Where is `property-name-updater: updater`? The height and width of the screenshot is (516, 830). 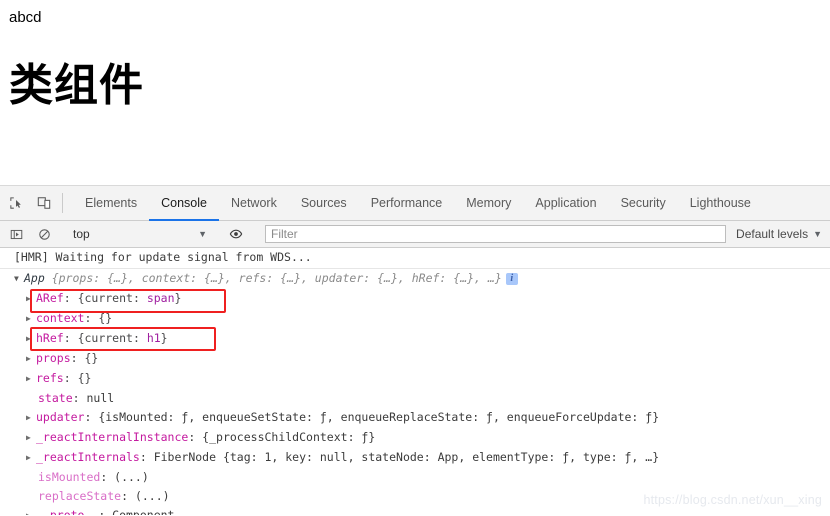 property-name-updater: updater is located at coordinates (60, 417).